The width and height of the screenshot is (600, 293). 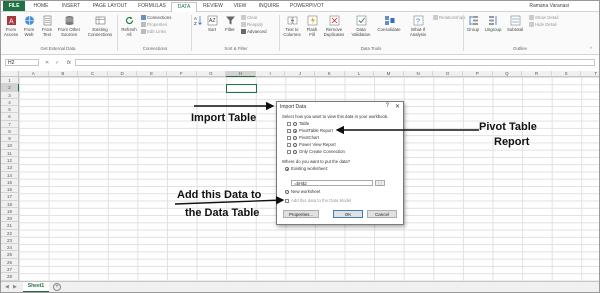 I want to click on option-new-worksheet: New worksheet, so click(x=302, y=192).